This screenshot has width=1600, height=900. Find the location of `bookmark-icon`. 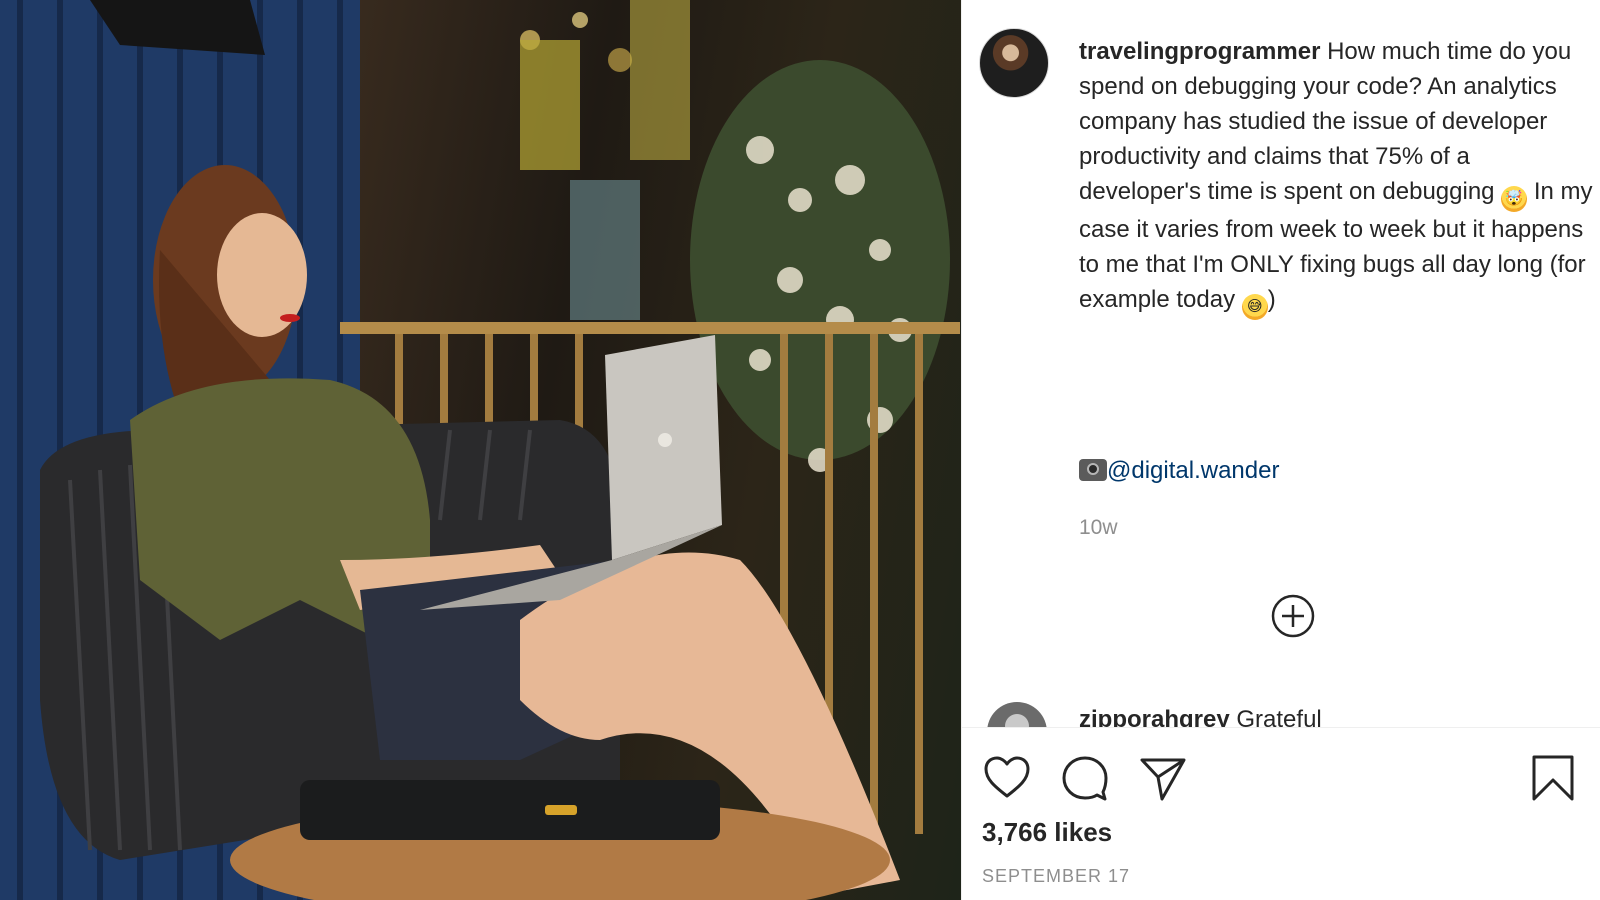

bookmark-icon is located at coordinates (1553, 778).